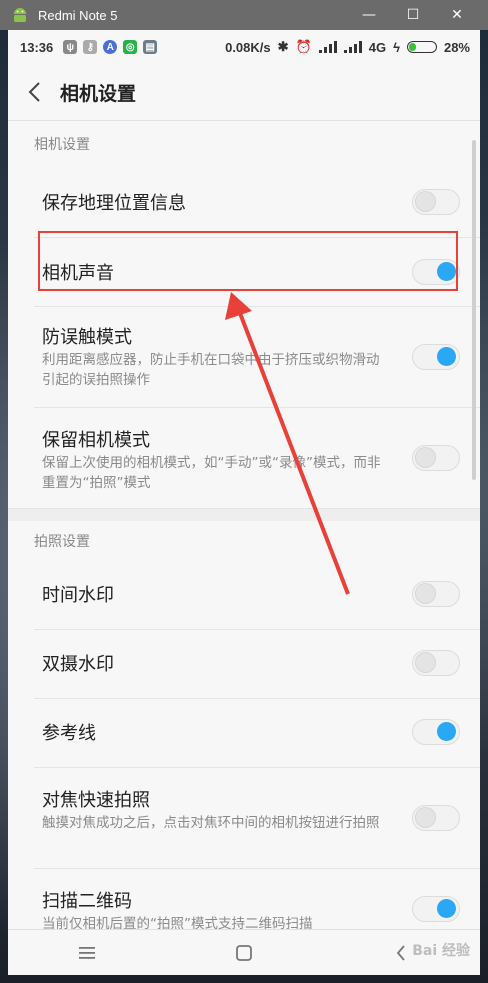 This screenshot has width=488, height=983. What do you see at coordinates (238, 306) in the screenshot?
I see `arrow-head` at bounding box center [238, 306].